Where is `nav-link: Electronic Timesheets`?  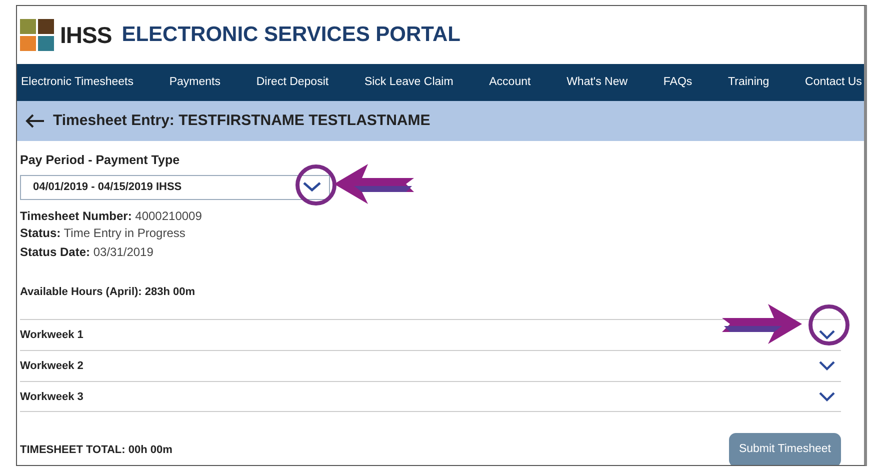
nav-link: Electronic Timesheets is located at coordinates (77, 83).